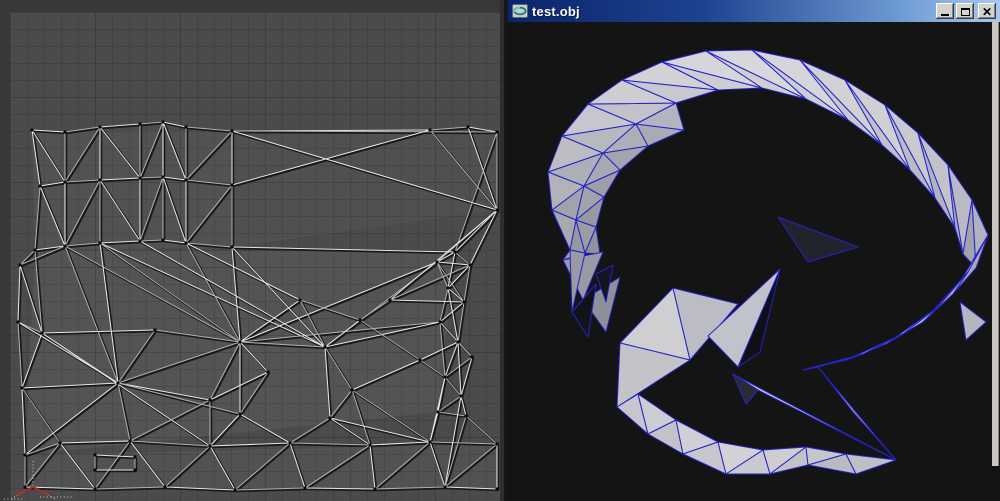 The image size is (1000, 501). Describe the element at coordinates (520, 11) in the screenshot. I see `app-logo-icon` at that location.